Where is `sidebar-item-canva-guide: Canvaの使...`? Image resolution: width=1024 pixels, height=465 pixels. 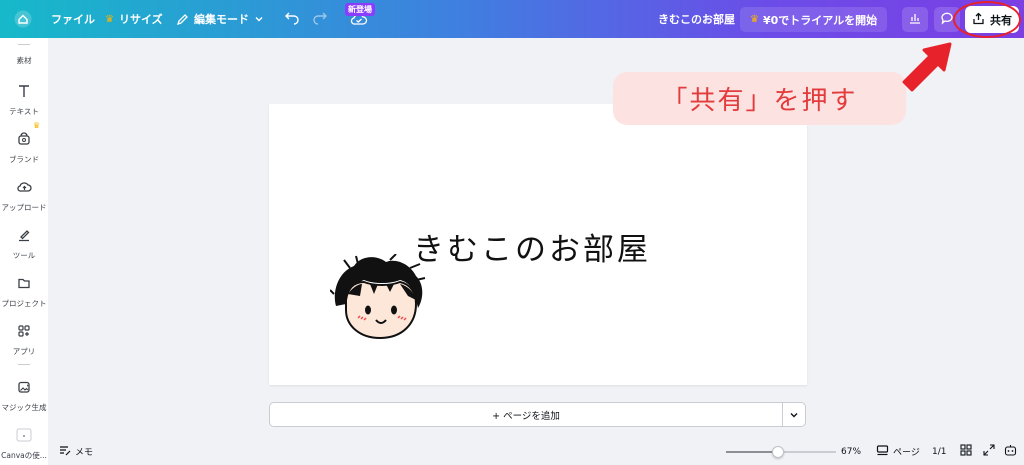 sidebar-item-canva-guide: Canvaの使... is located at coordinates (24, 444).